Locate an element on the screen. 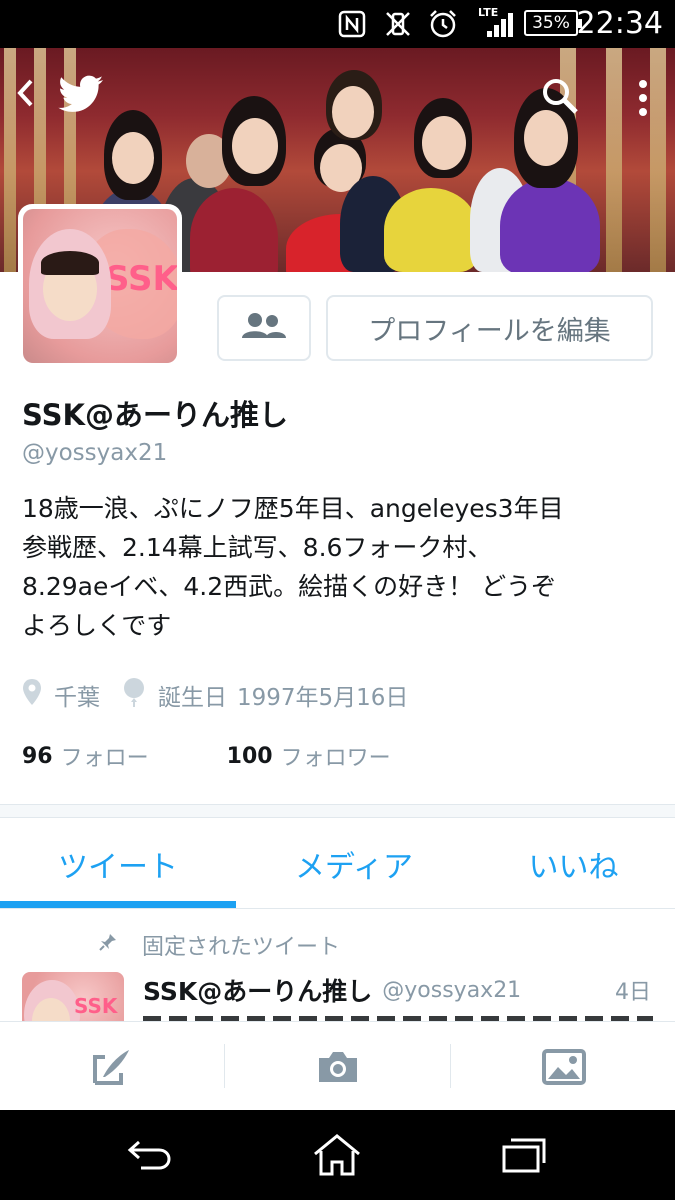 This screenshot has height=1200, width=675. follow-counts: 96 フォロー 100 フォロワー is located at coordinates (206, 756).